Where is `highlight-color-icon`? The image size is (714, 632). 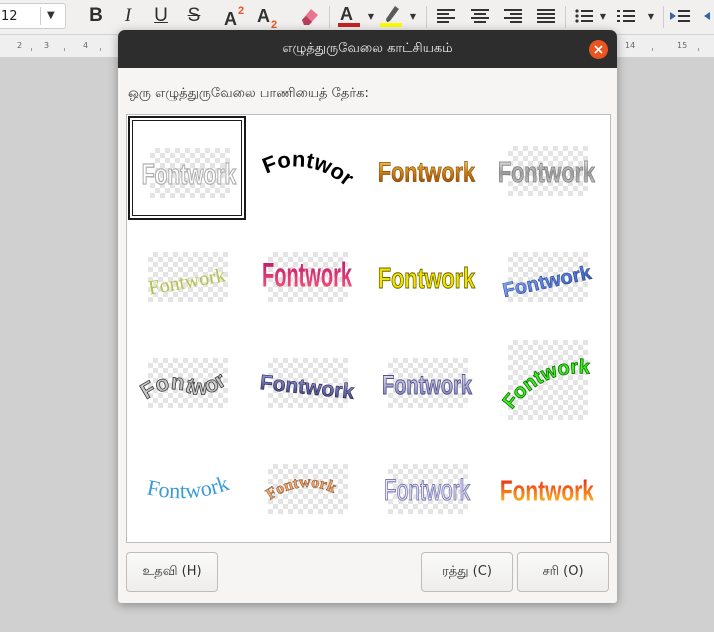
highlight-color-icon is located at coordinates (392, 16).